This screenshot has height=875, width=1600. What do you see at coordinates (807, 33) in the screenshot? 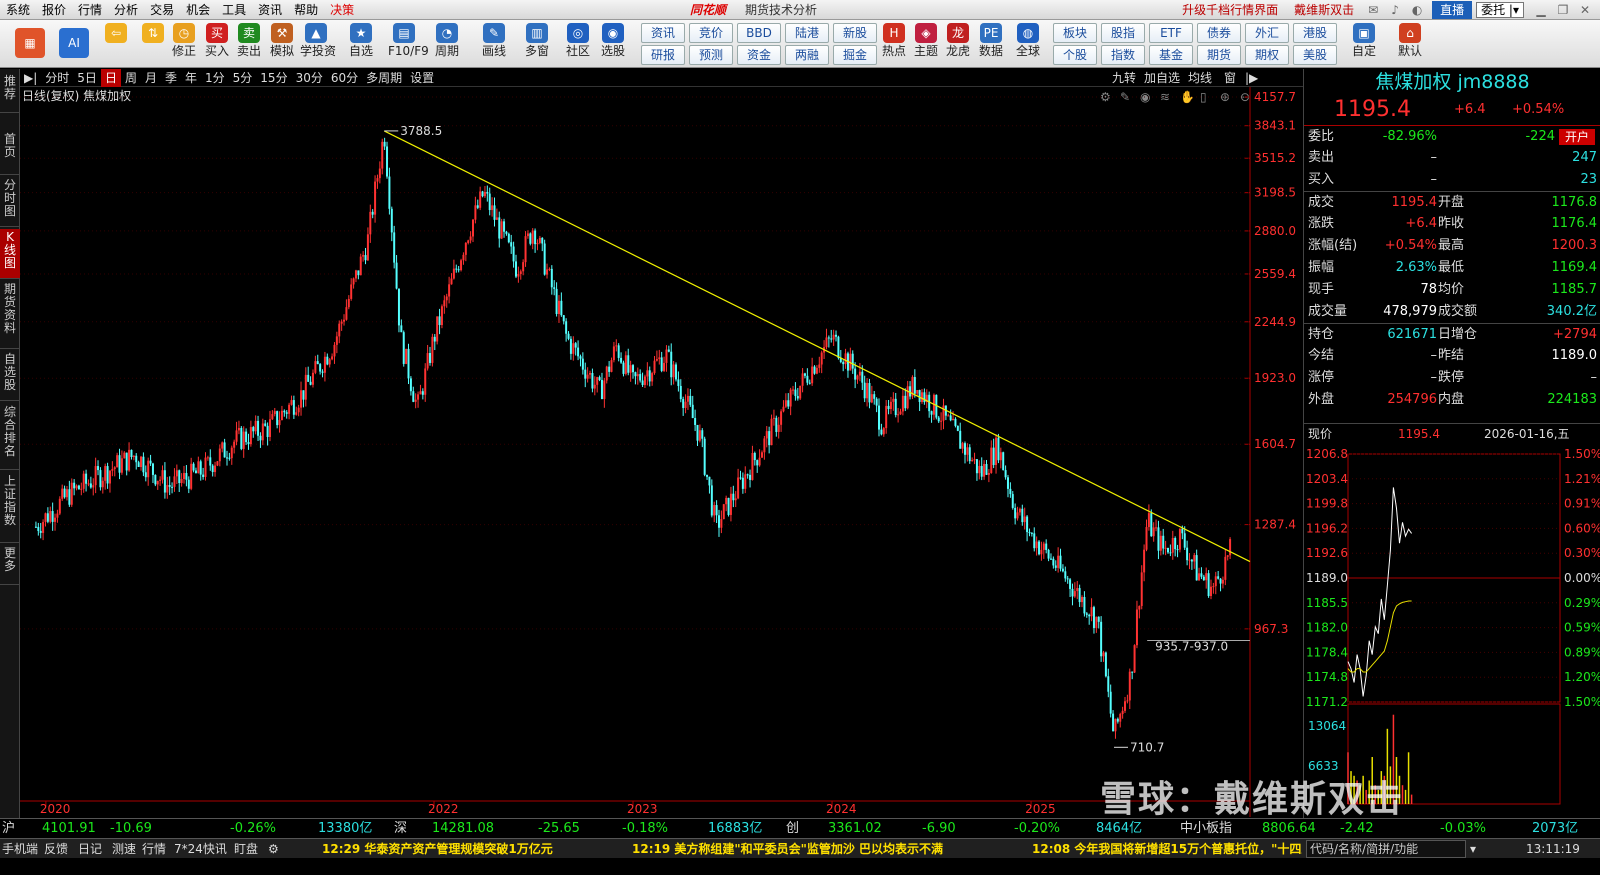
I see `quick-button-陆港: 陆港` at bounding box center [807, 33].